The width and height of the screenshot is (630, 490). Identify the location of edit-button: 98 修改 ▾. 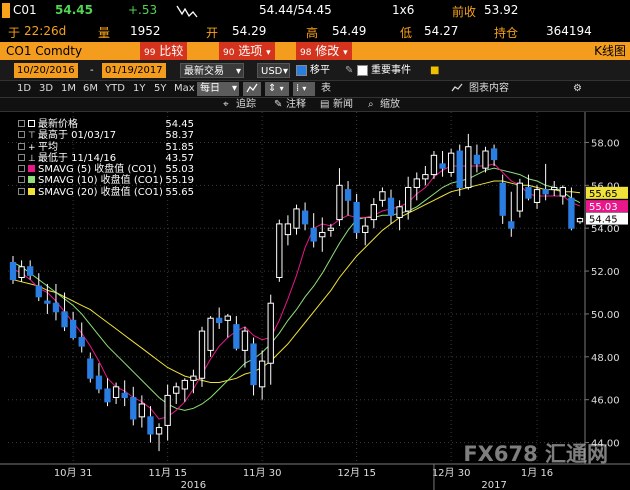
(324, 51).